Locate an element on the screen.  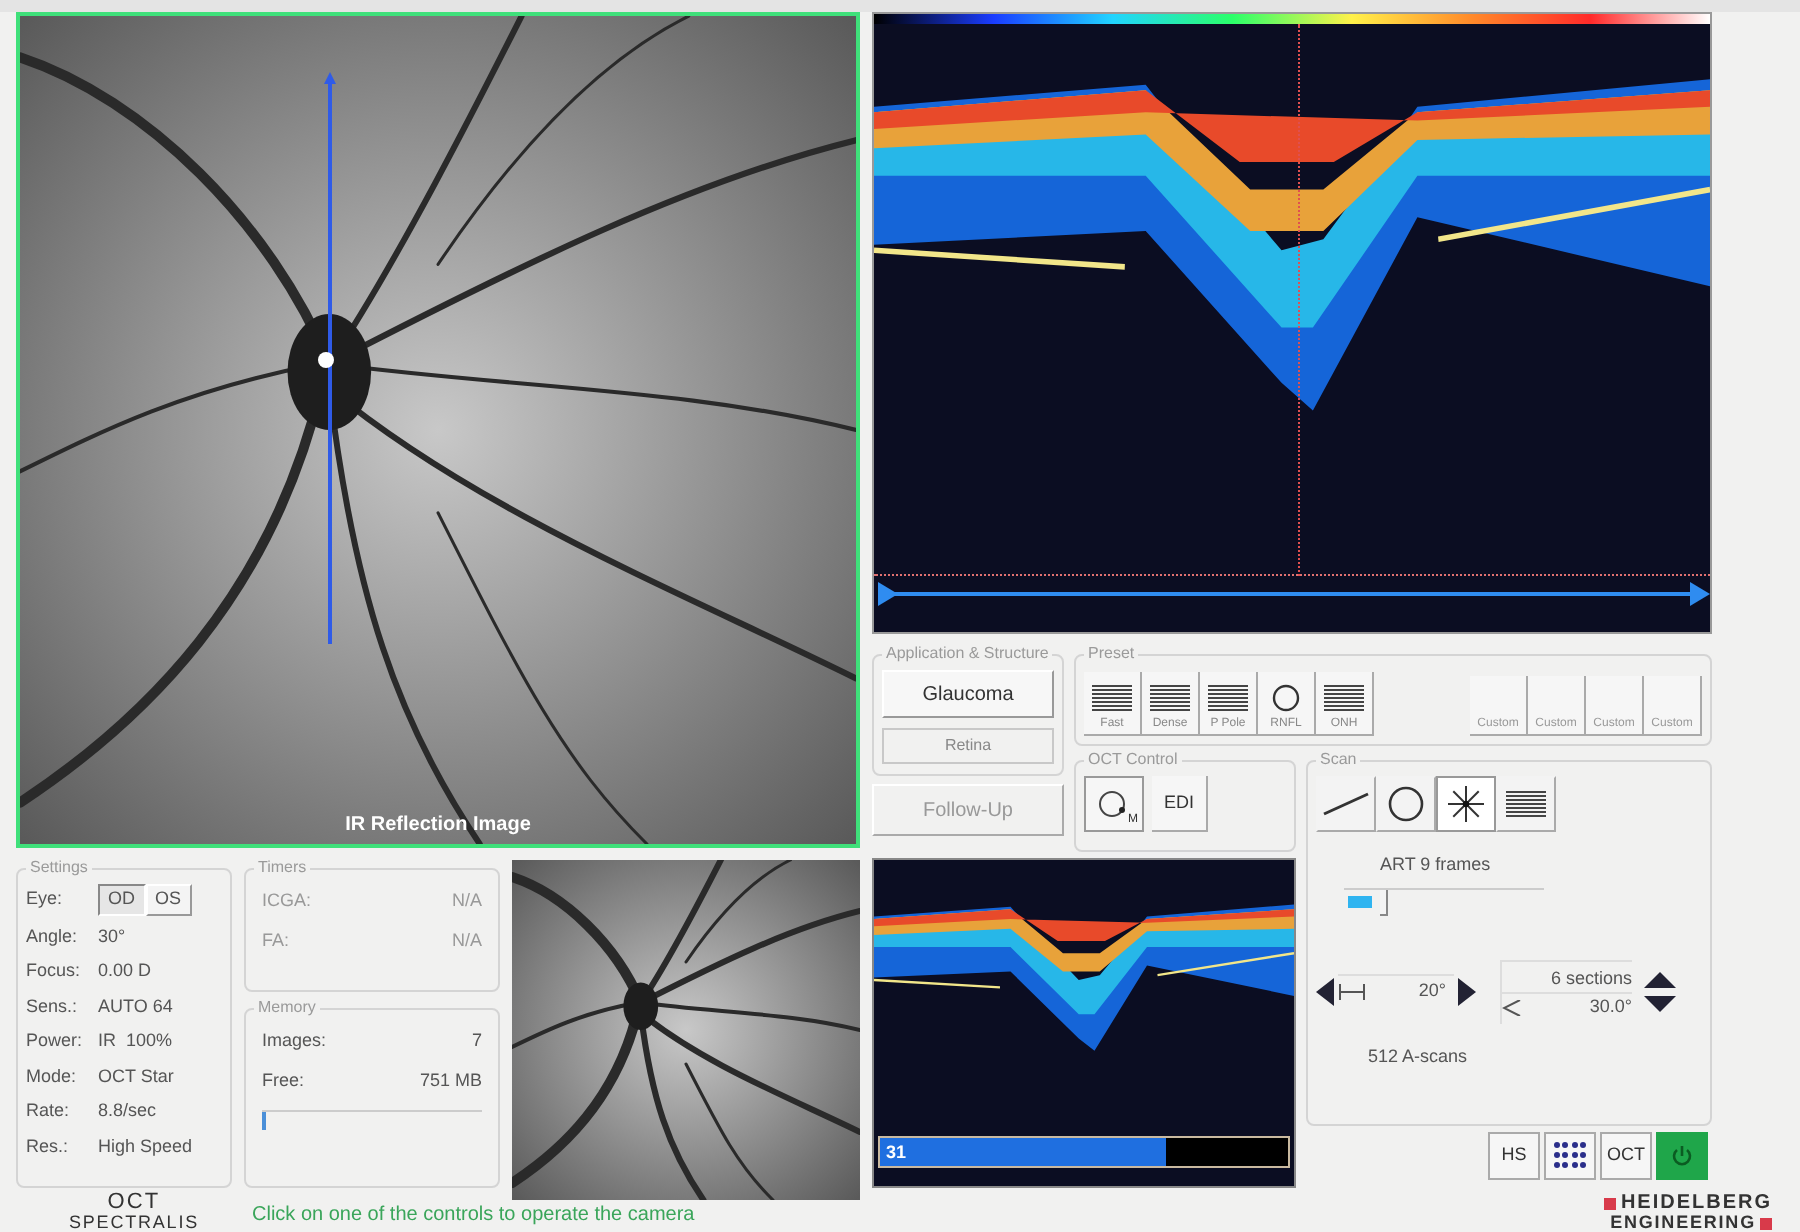
power-icon is located at coordinates (1682, 1156).